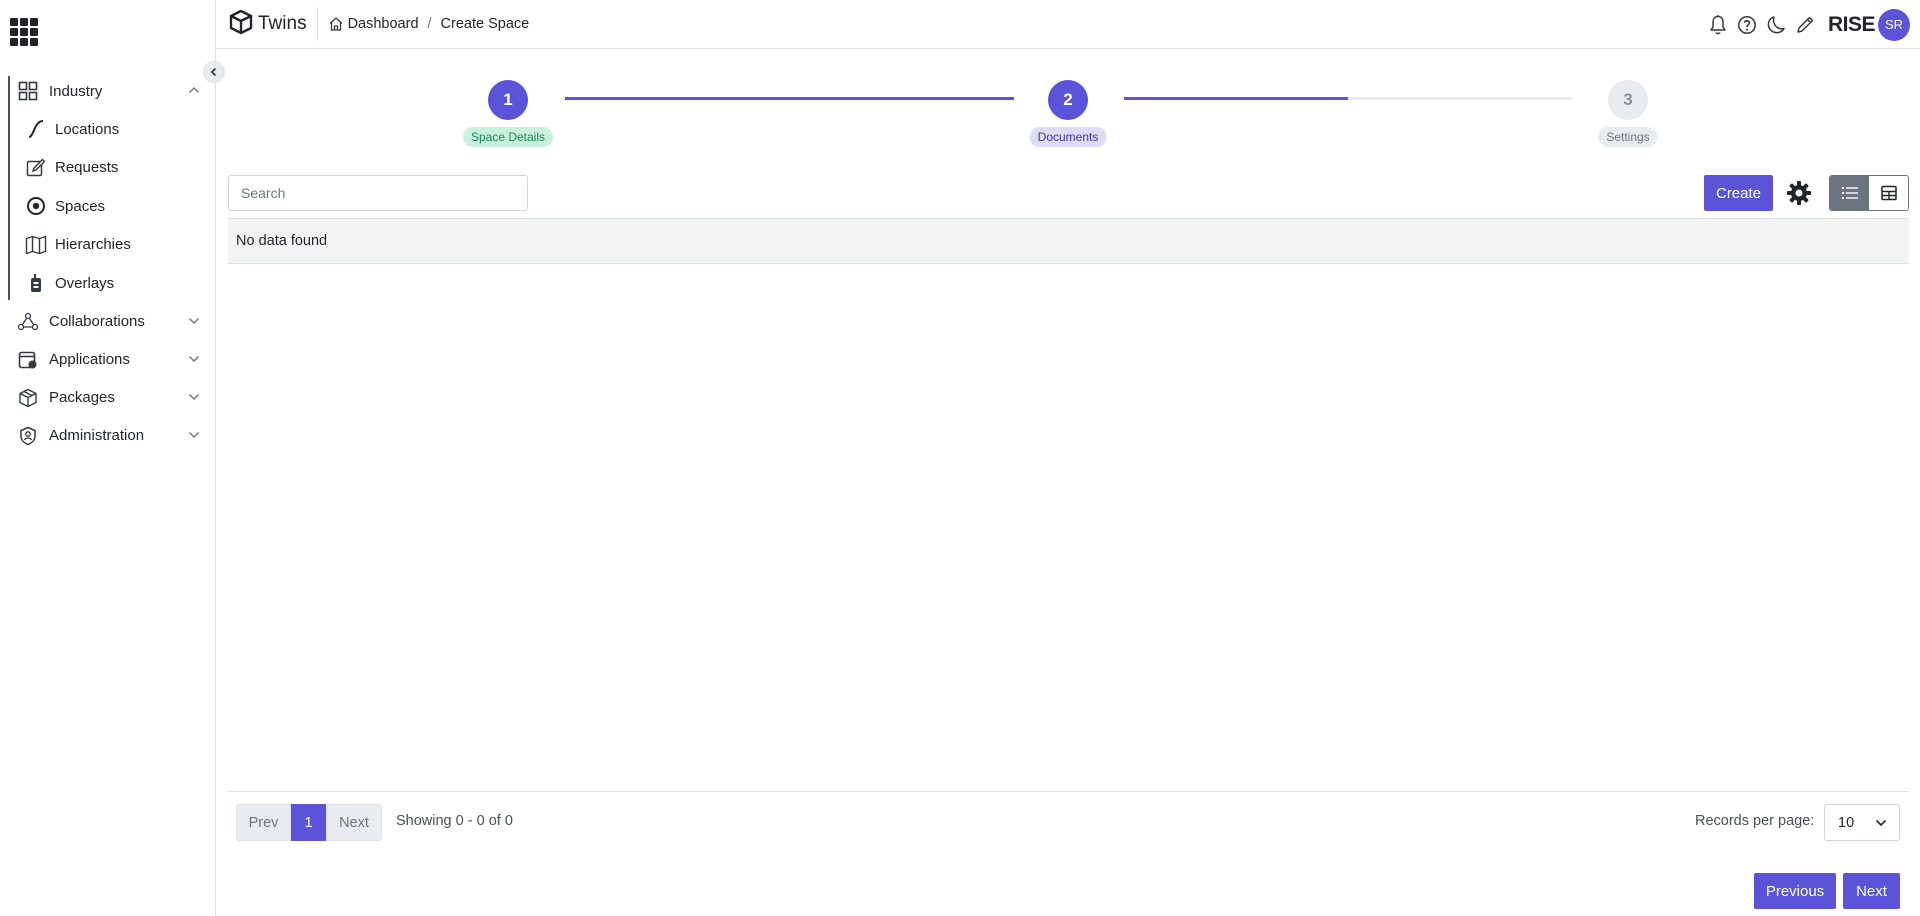 Image resolution: width=1920 pixels, height=916 pixels. Describe the element at coordinates (1628, 137) in the screenshot. I see `step-3-label: Settings` at that location.